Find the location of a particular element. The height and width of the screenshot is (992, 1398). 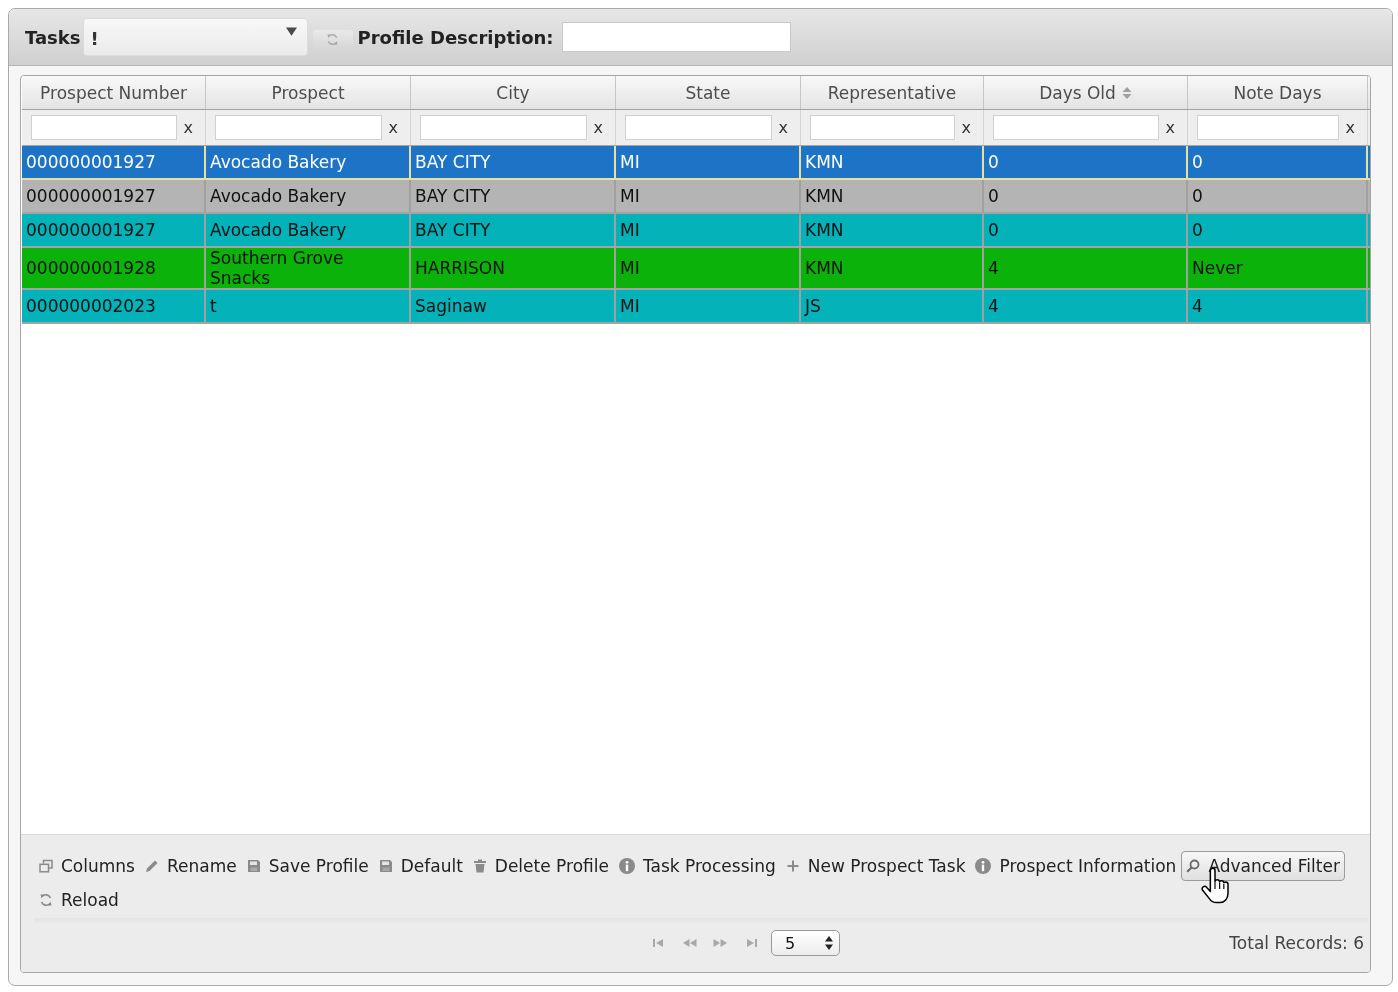

table-cell: 000000002023 is located at coordinates (114, 306).